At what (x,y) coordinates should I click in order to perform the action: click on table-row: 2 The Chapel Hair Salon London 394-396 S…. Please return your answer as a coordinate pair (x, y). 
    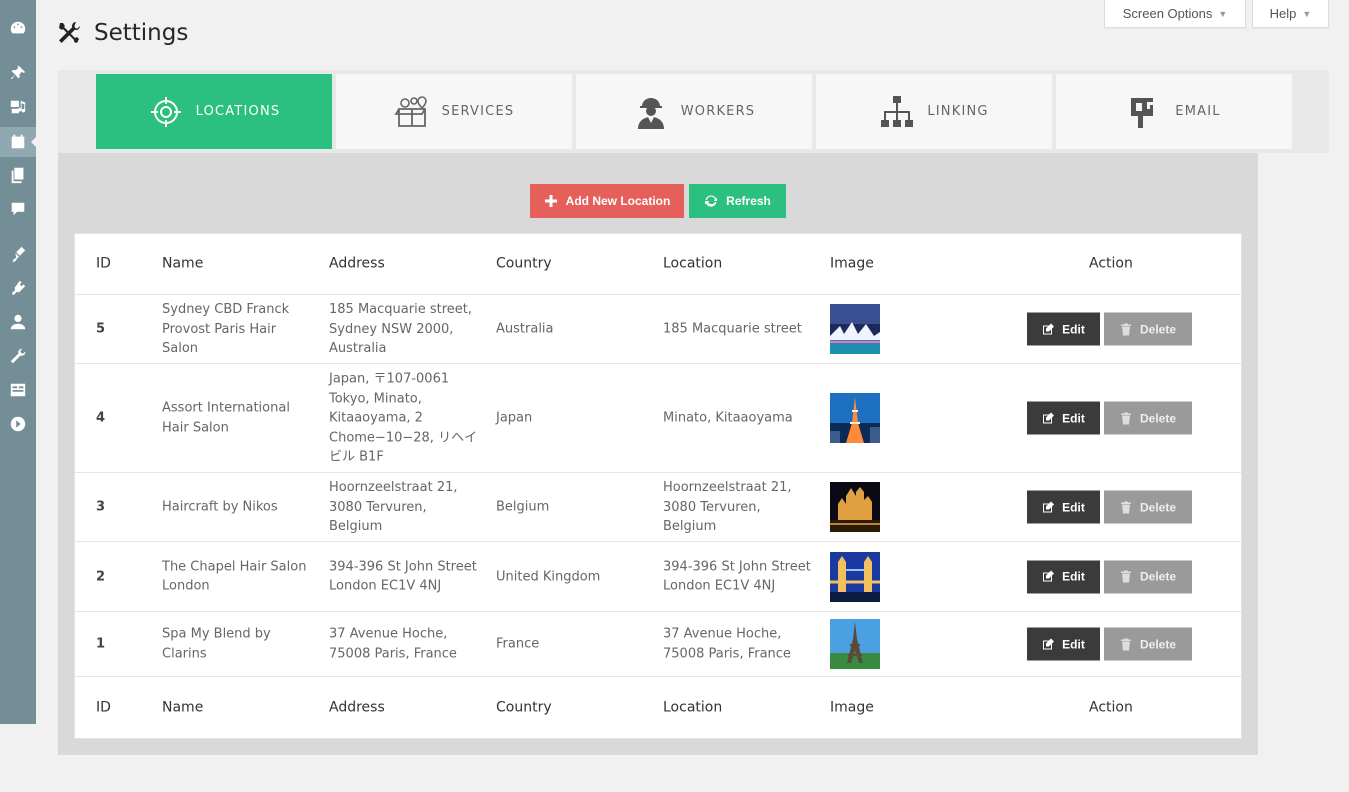
    Looking at the image, I should click on (658, 577).